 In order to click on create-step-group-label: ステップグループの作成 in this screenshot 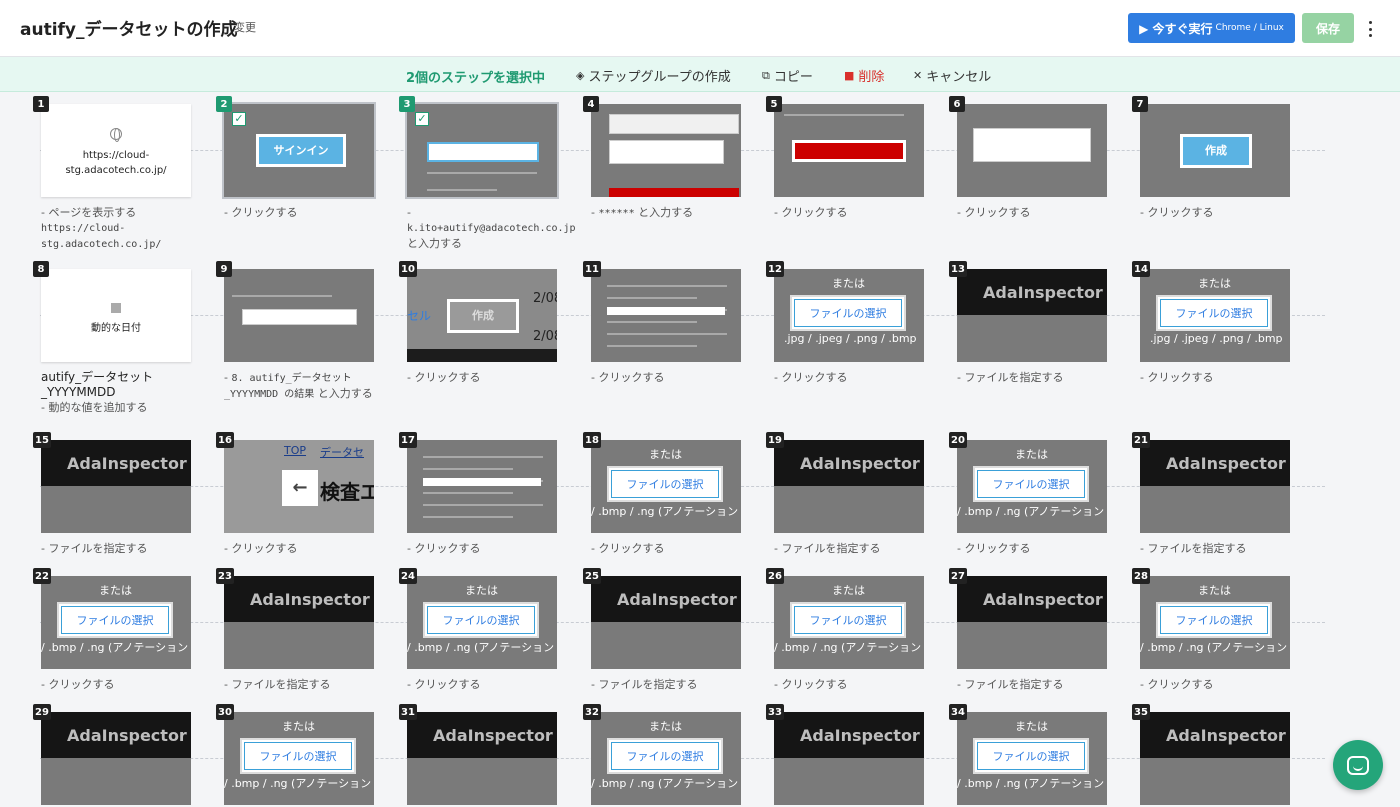, I will do `click(659, 77)`.